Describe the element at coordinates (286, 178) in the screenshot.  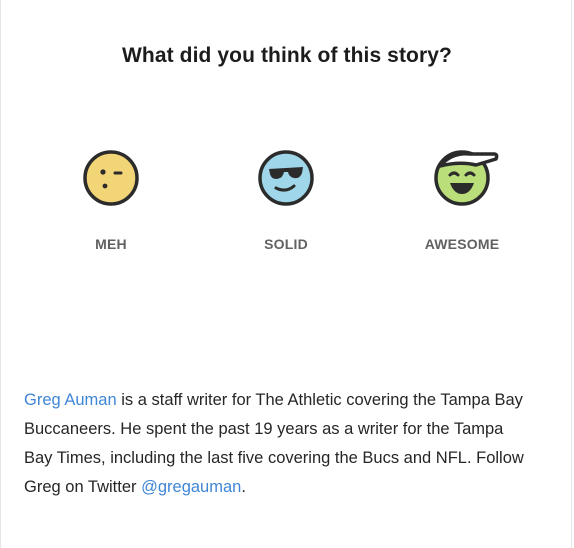
I see `sunglasses-face-icon` at that location.